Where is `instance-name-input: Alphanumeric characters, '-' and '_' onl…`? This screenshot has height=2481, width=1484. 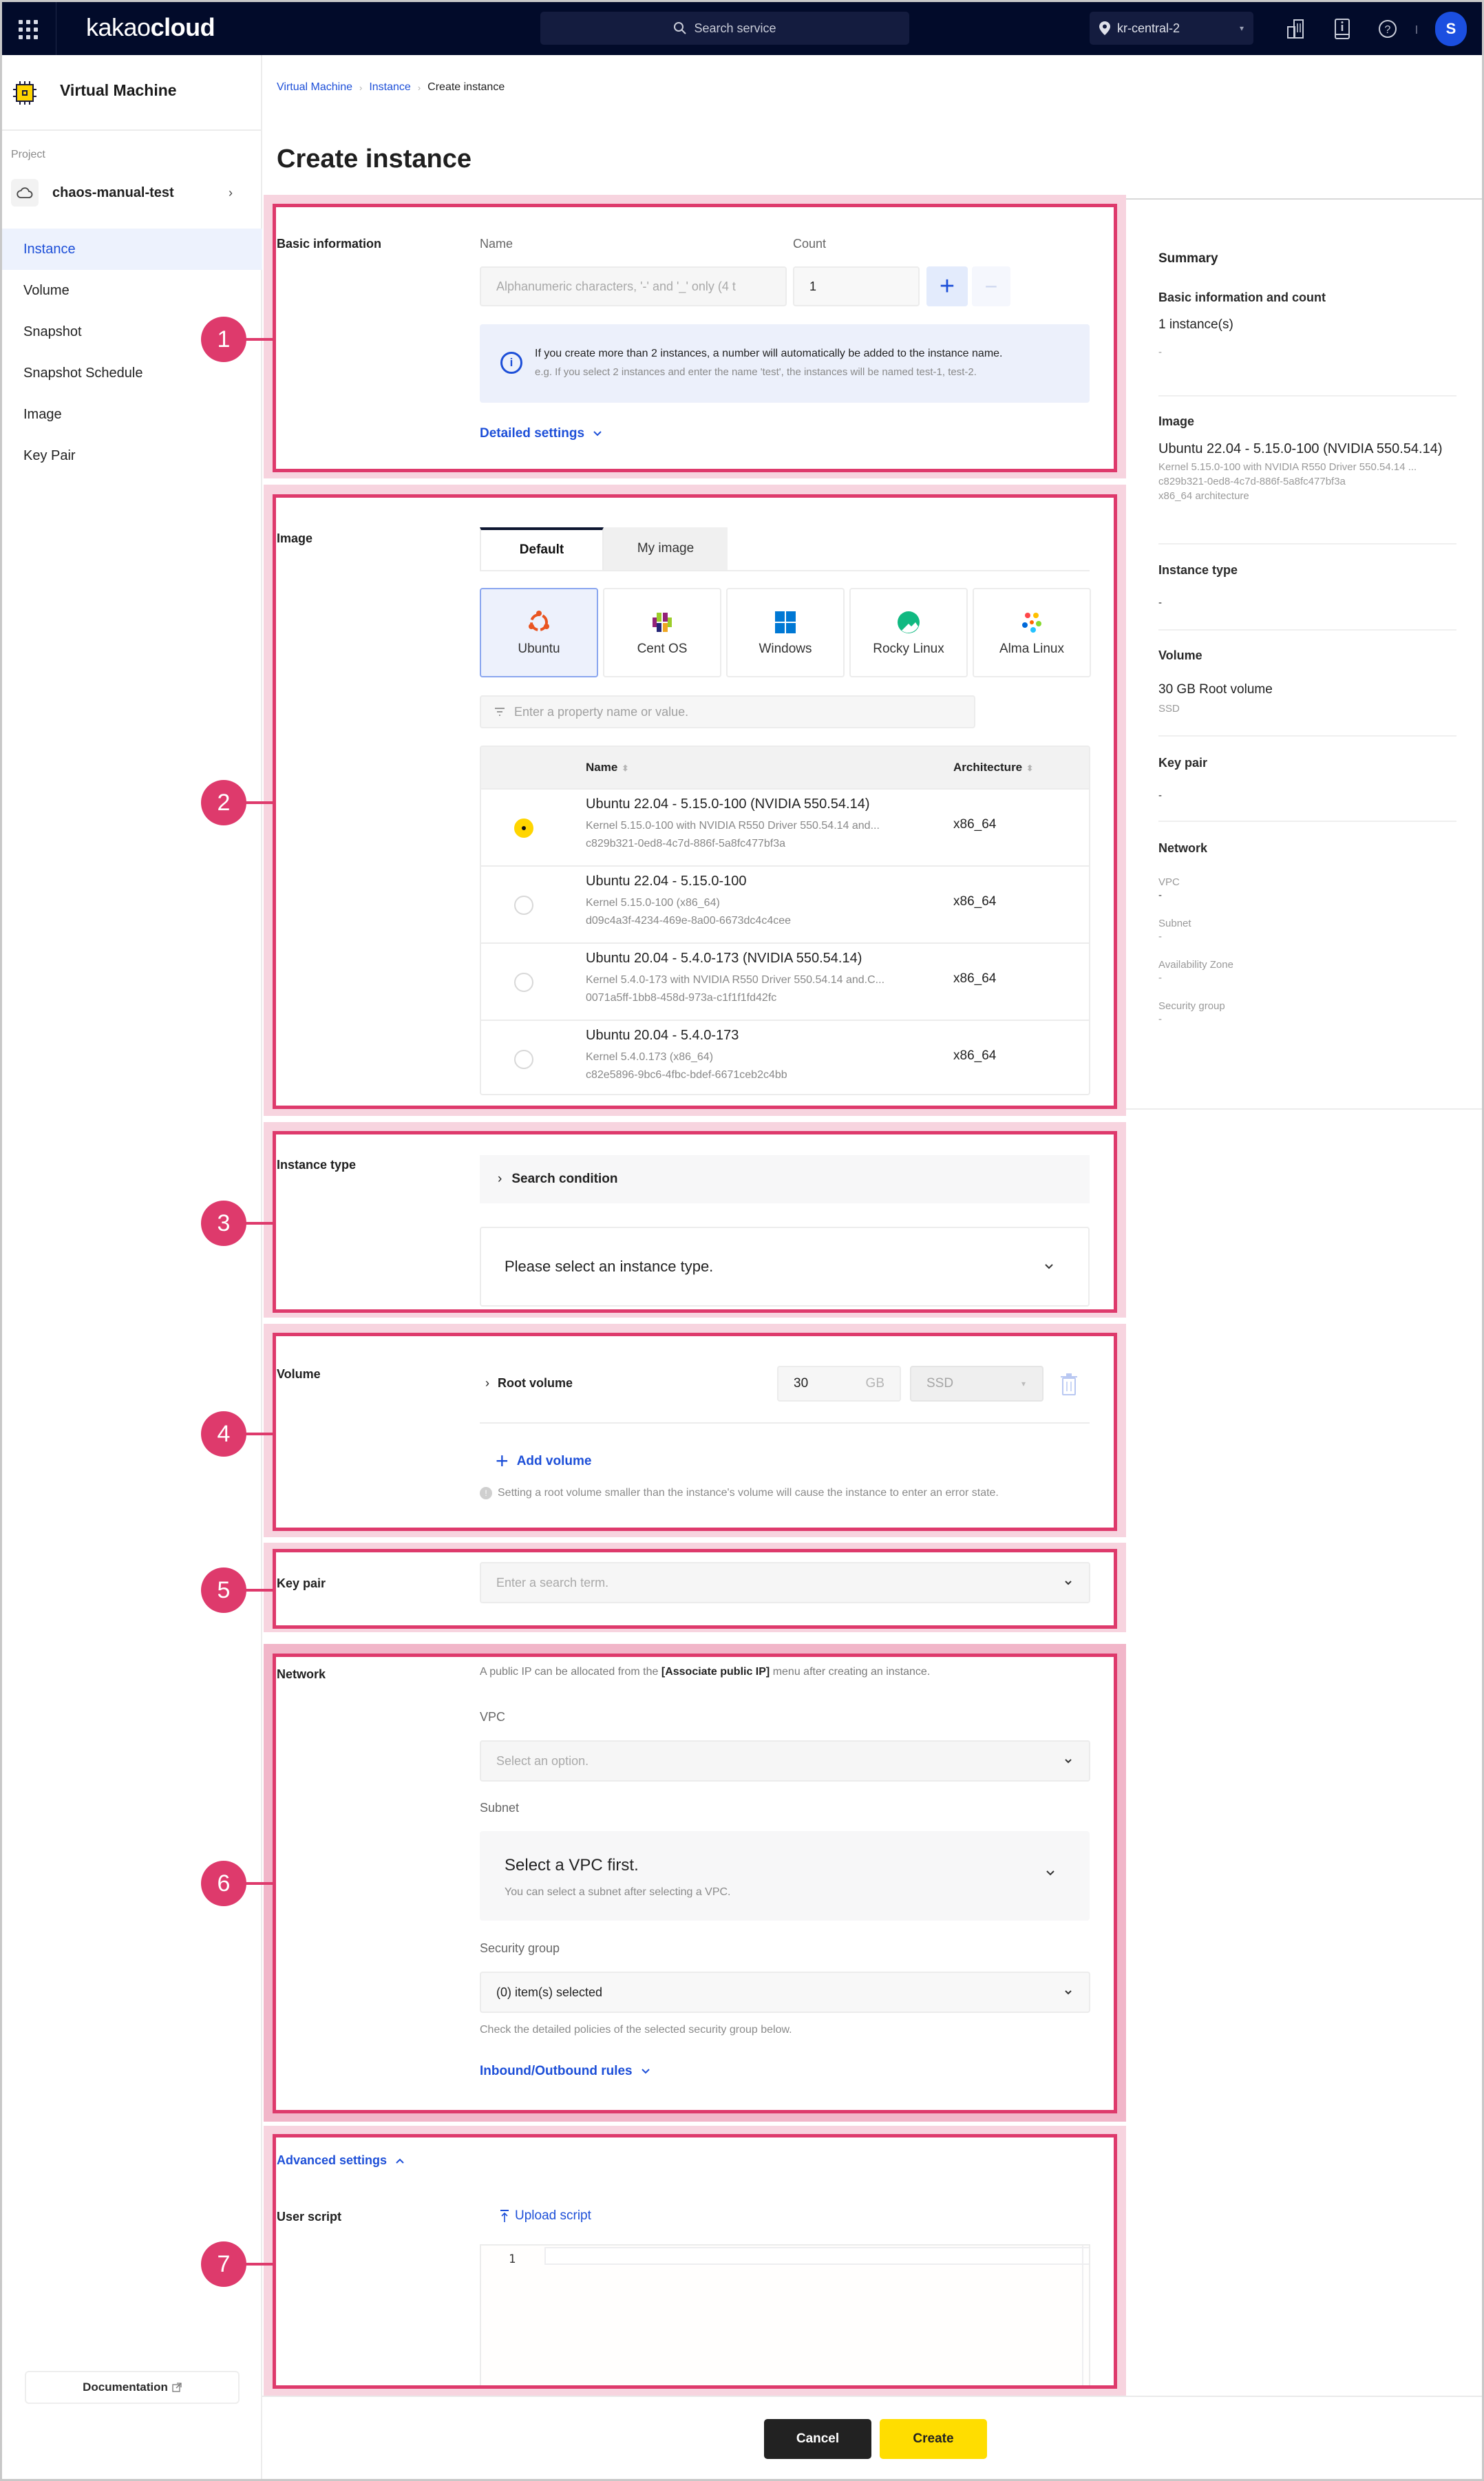 instance-name-input: Alphanumeric characters, '-' and '_' onl… is located at coordinates (633, 286).